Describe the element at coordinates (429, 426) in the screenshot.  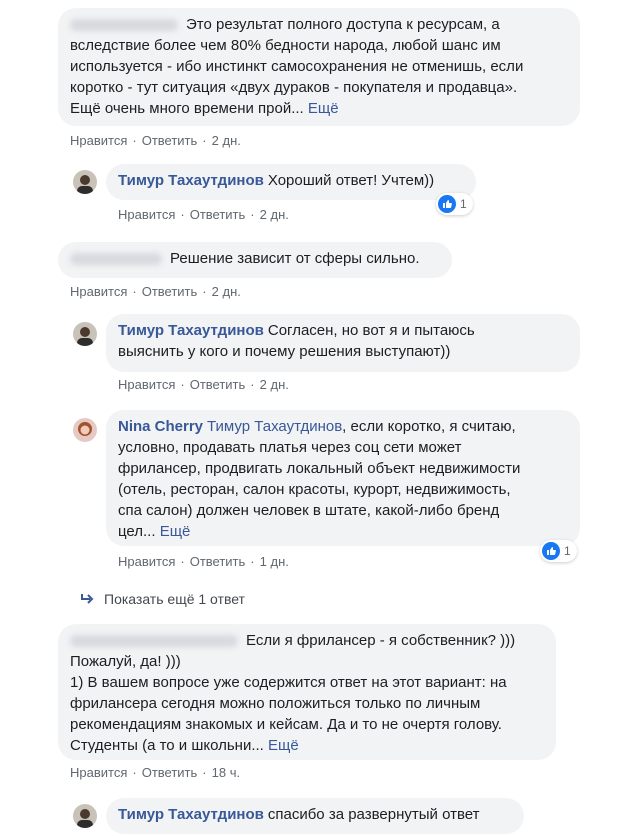
I see `comment-text: , если коротко, я считаю,` at that location.